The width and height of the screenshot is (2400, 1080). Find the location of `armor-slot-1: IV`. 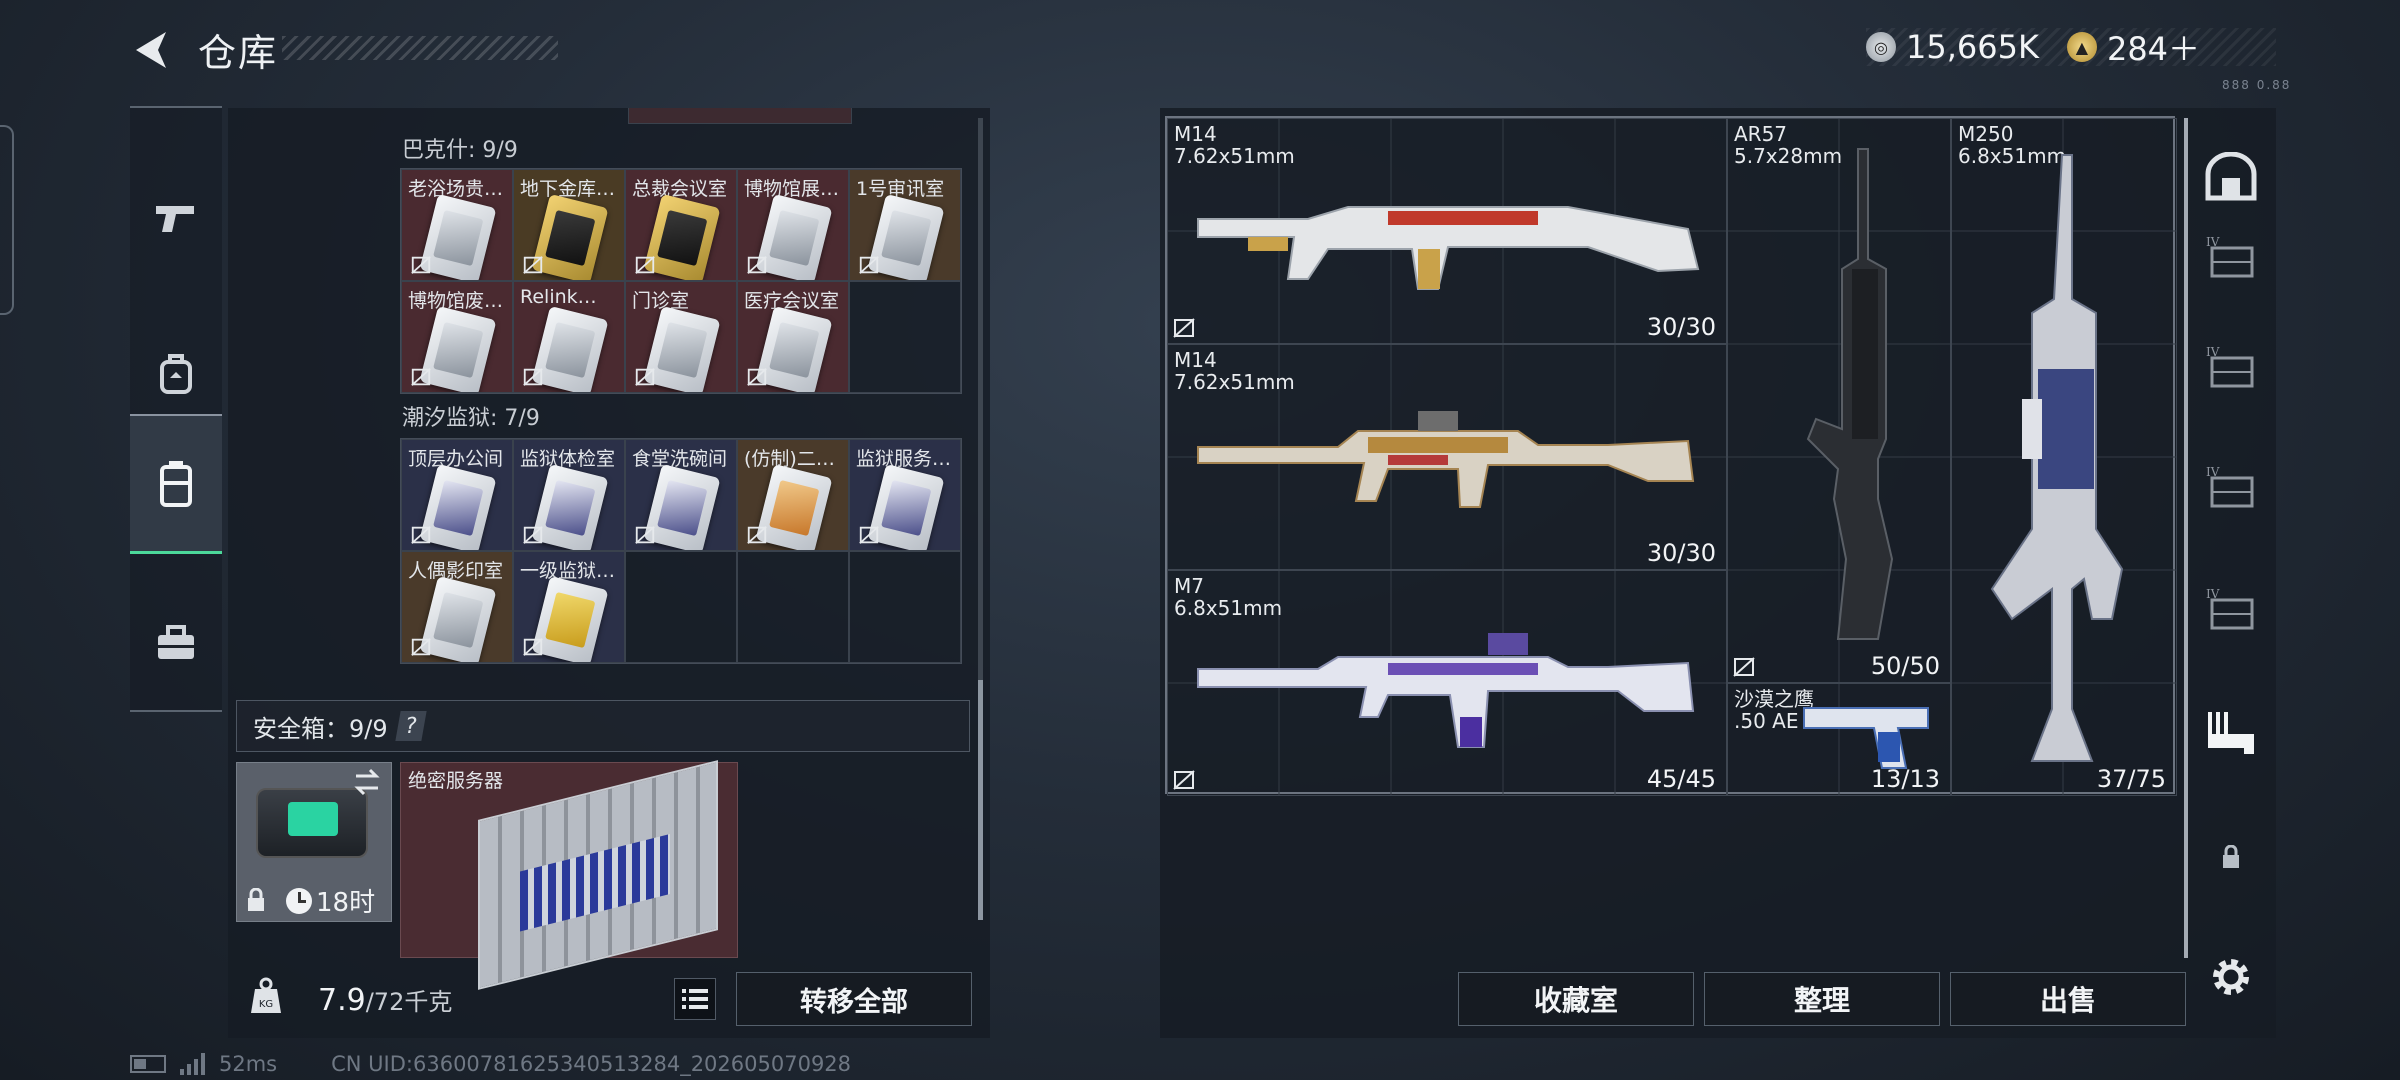

armor-slot-1: IV is located at coordinates (2231, 257).